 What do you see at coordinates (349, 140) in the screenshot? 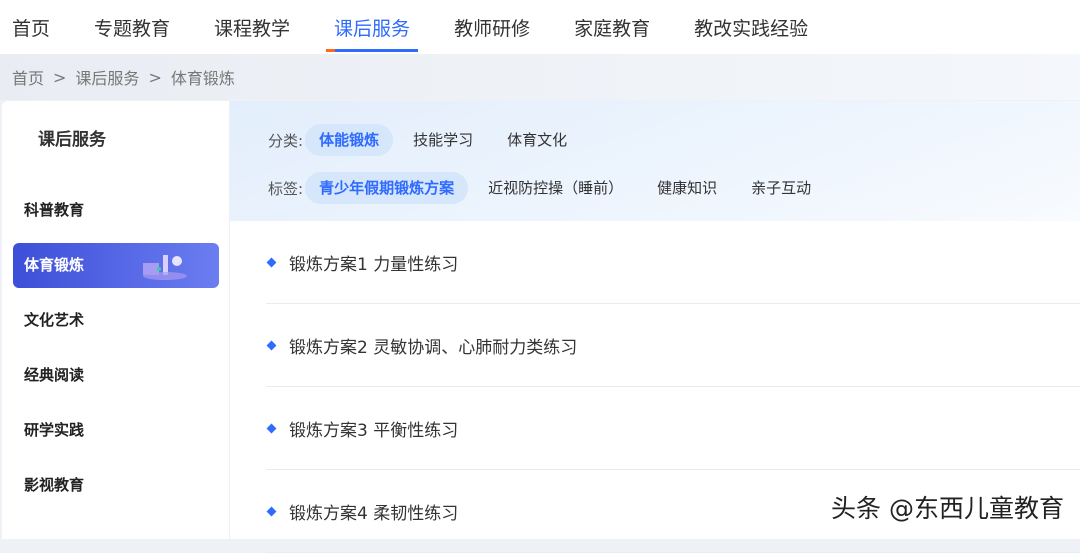
I see `category-chip: 体能锻炼` at bounding box center [349, 140].